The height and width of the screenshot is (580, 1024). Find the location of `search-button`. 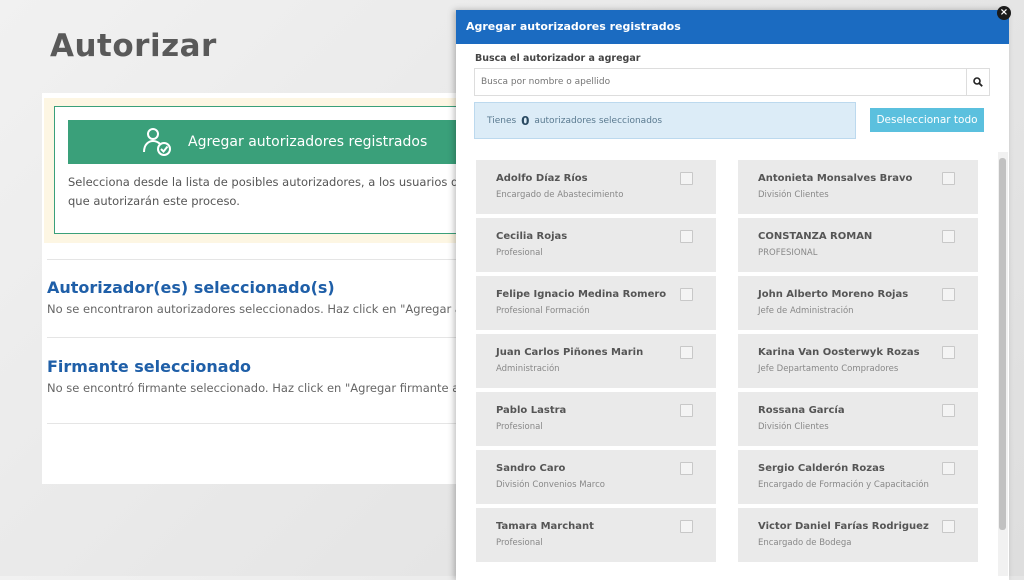

search-button is located at coordinates (977, 82).